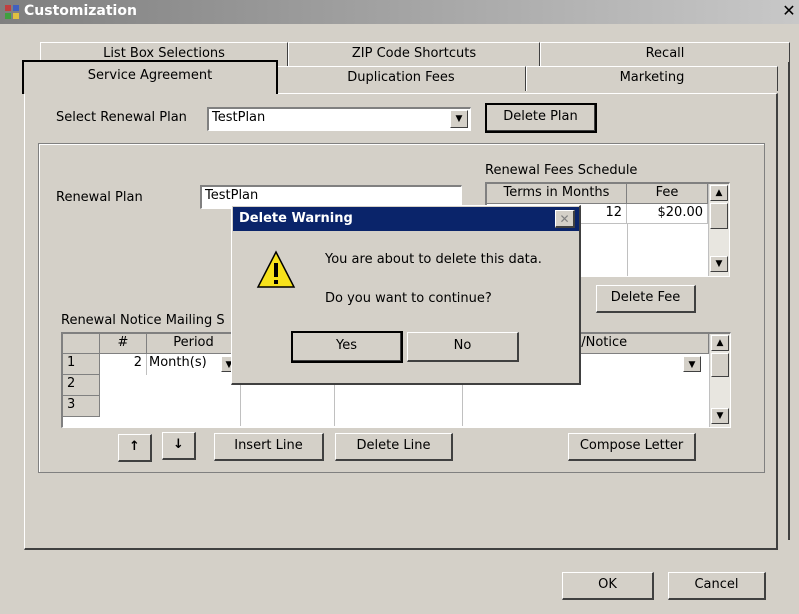 This screenshot has height=614, width=799. What do you see at coordinates (401, 78) in the screenshot?
I see `tab-duplication-fees: Duplication Fees` at bounding box center [401, 78].